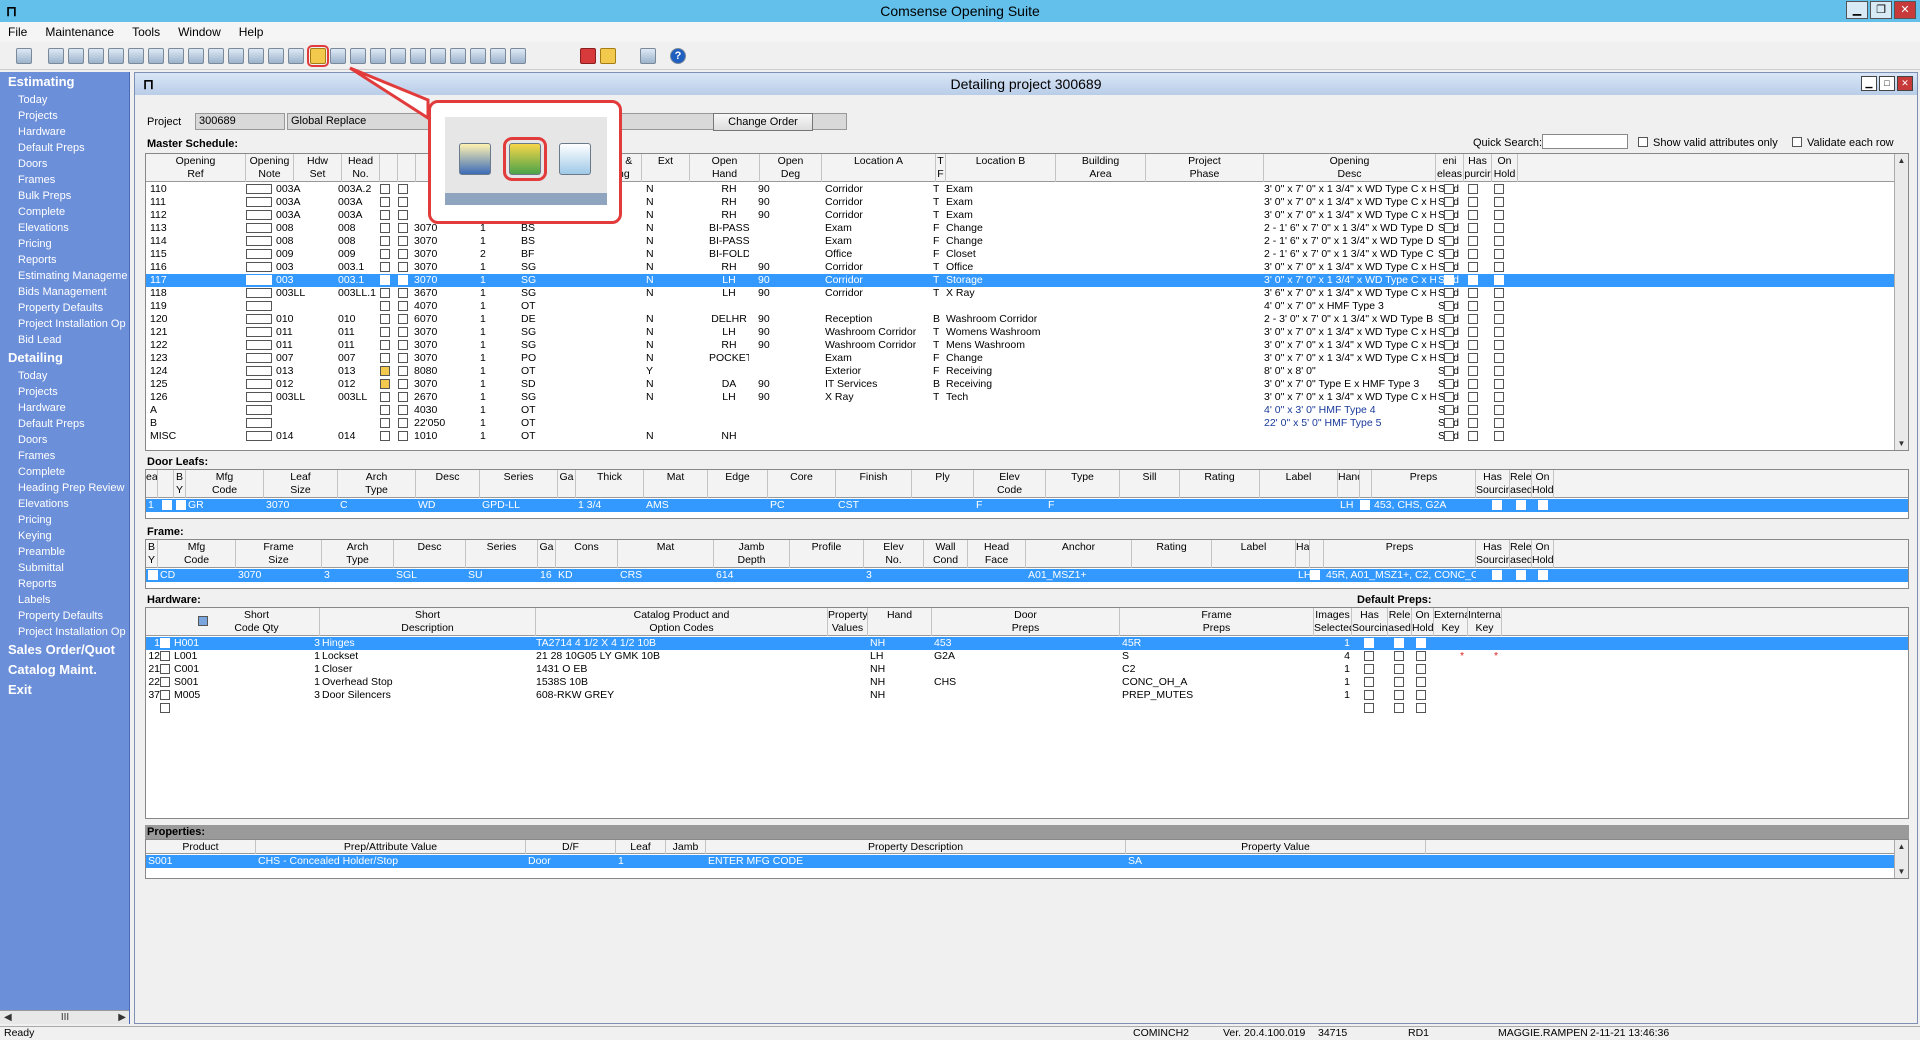 The image size is (1920, 1040). I want to click on cell-desc: 3' 0" x 7' 0" x 1 3/4" x WD Type C x HM, so click(1350, 267).